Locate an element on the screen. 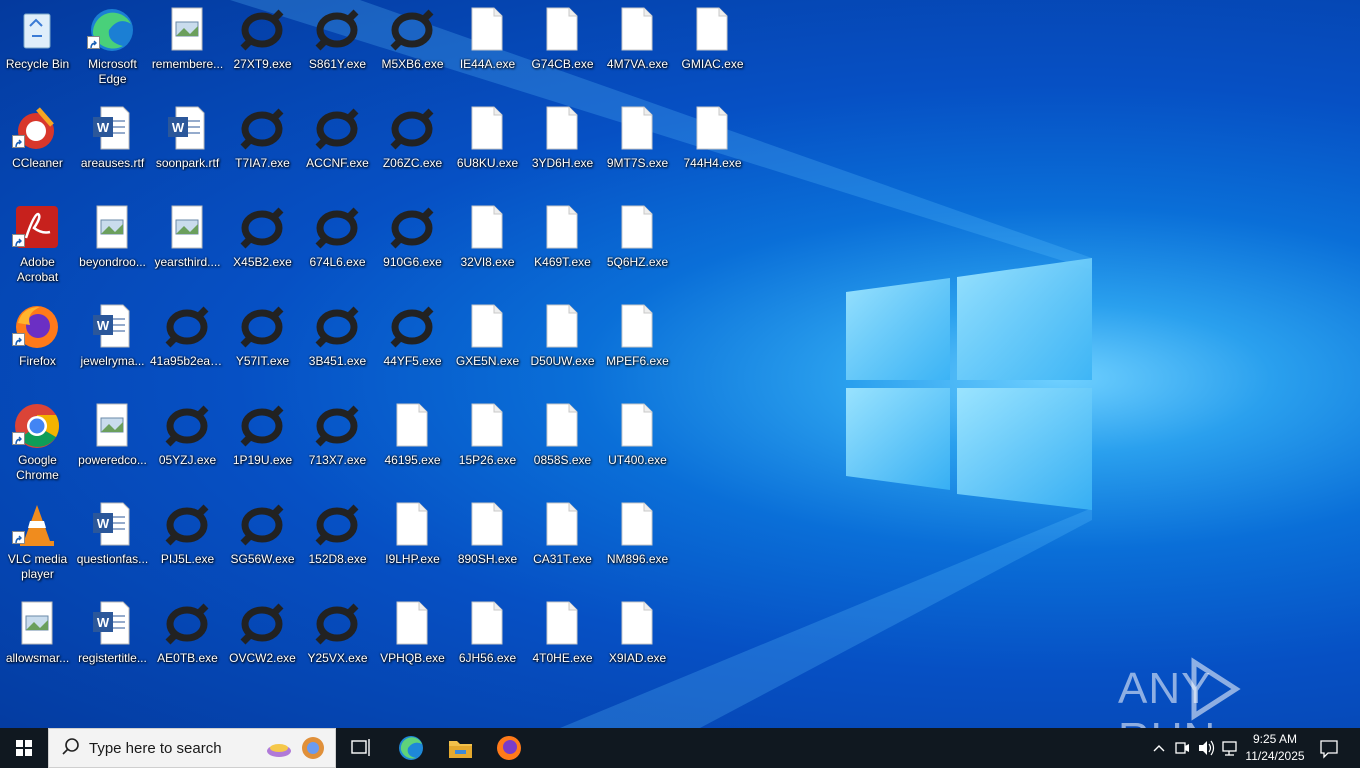 This screenshot has width=1360, height=773. taskbar-file-explorer is located at coordinates (460, 748).